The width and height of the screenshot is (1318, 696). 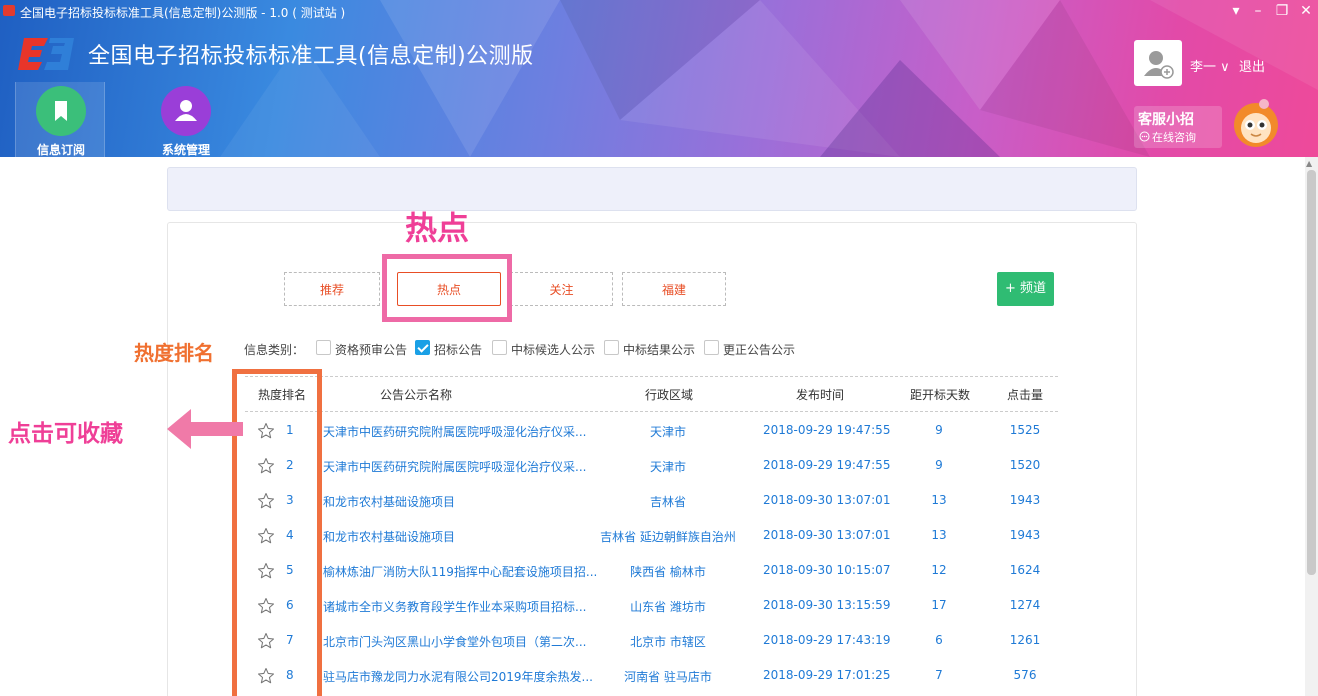 I want to click on search-area, so click(x=652, y=189).